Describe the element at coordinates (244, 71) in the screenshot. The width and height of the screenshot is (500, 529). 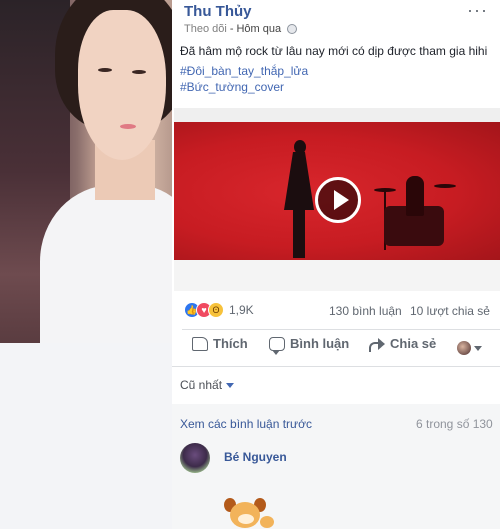
I see `hashtag-link: #Đôi_bàn_tay_thắp_lửa` at that location.